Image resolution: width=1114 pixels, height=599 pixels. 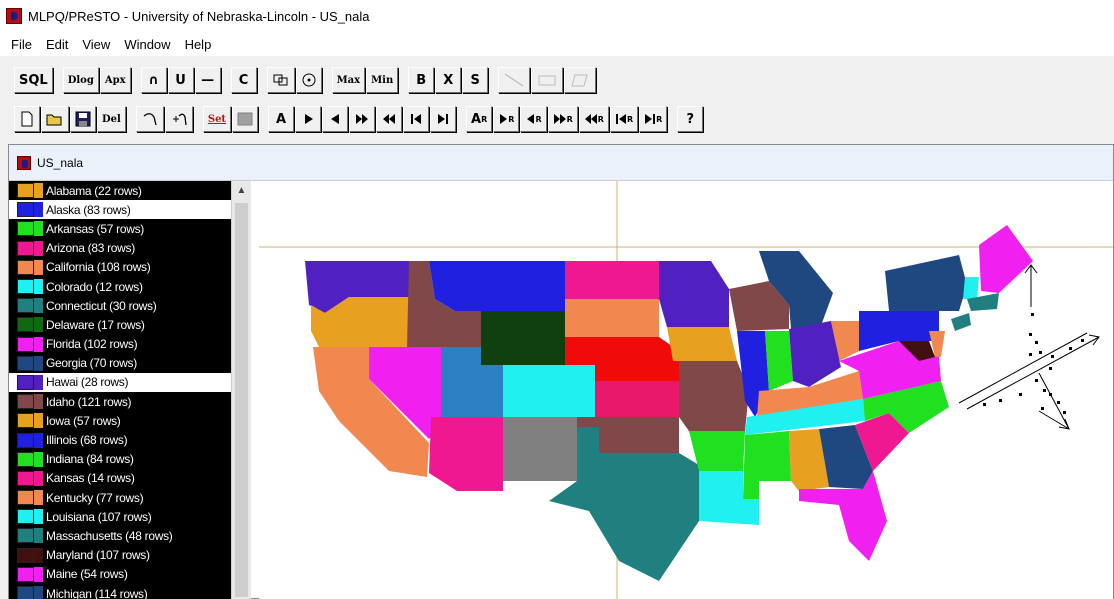 I want to click on layer-item: Colorado (12 rows), so click(x=120, y=286).